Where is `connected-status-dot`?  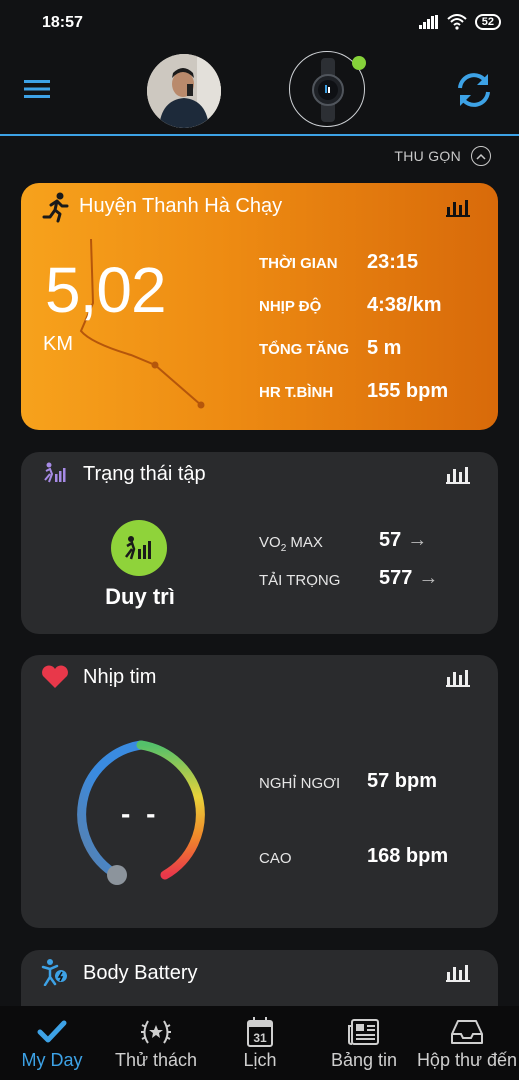
connected-status-dot is located at coordinates (359, 63).